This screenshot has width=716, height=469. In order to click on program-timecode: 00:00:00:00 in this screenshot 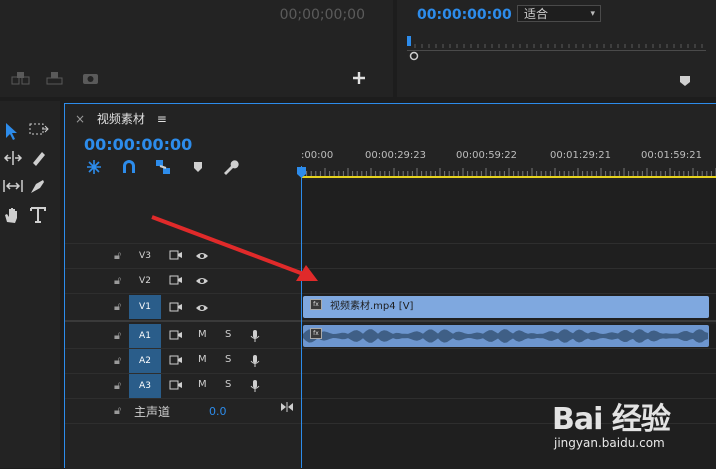, I will do `click(464, 15)`.